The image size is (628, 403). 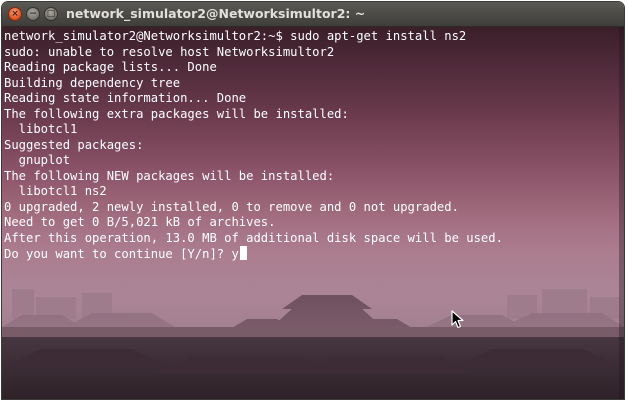 What do you see at coordinates (55, 191) in the screenshot?
I see `terminal-line: libotcl1 ns2` at bounding box center [55, 191].